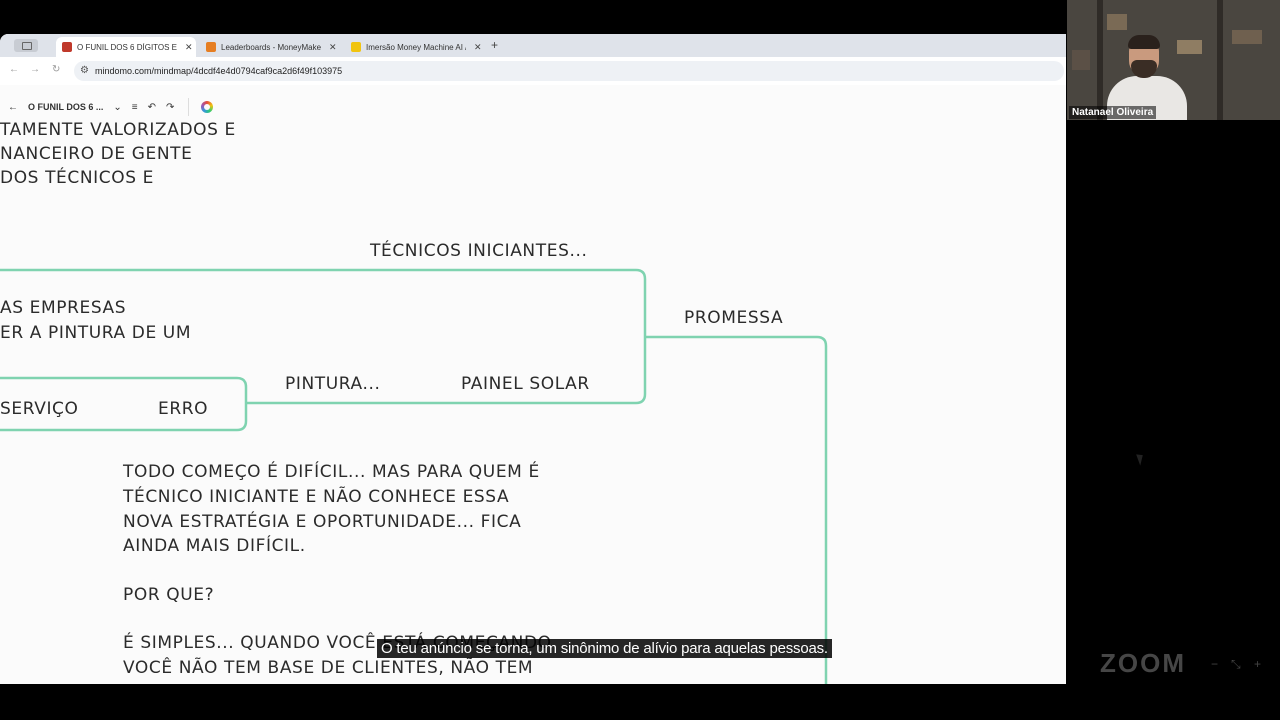 This screenshot has height=720, width=1280. What do you see at coordinates (207, 107) in the screenshot?
I see `color-palette-icon` at bounding box center [207, 107].